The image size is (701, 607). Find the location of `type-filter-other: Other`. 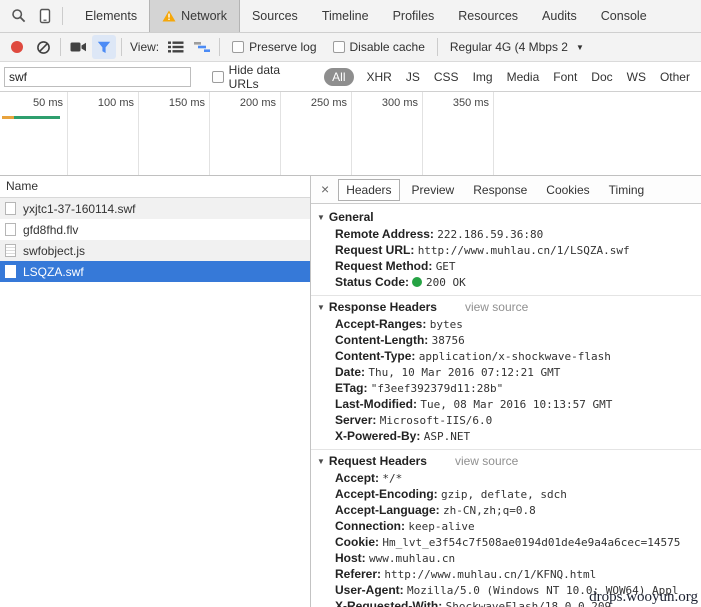

type-filter-other: Other is located at coordinates (675, 77).